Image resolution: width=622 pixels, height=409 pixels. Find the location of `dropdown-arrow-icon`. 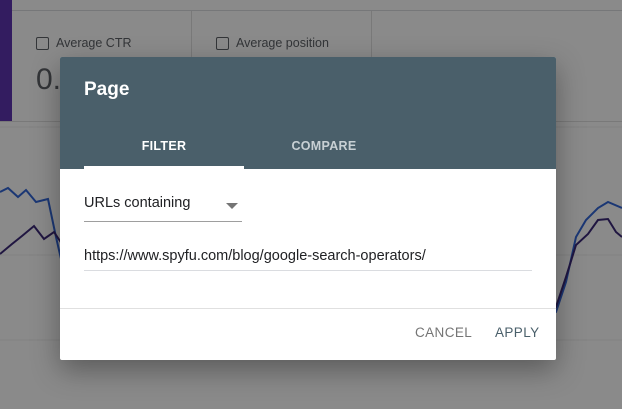

dropdown-arrow-icon is located at coordinates (232, 206).